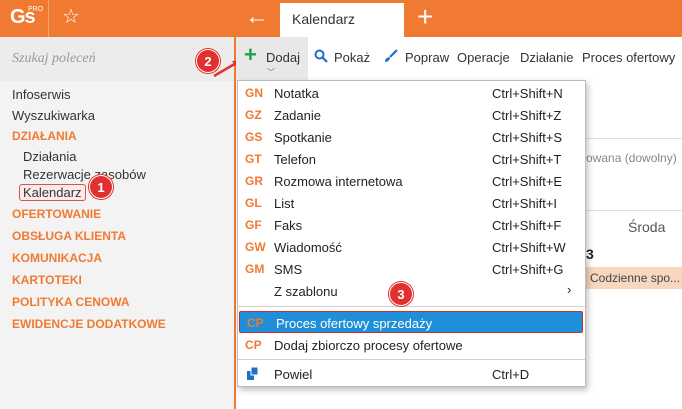 The image size is (682, 409). I want to click on star-icon: ☆, so click(71, 17).